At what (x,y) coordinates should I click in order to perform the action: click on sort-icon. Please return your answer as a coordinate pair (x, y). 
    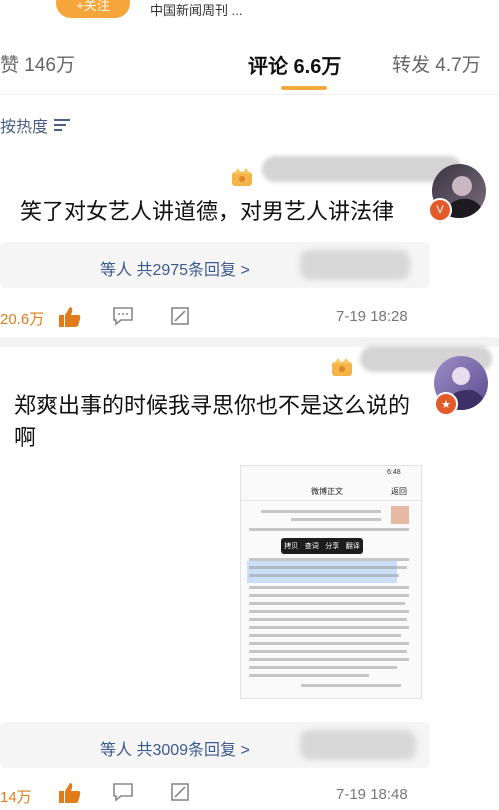
    Looking at the image, I should click on (62, 125).